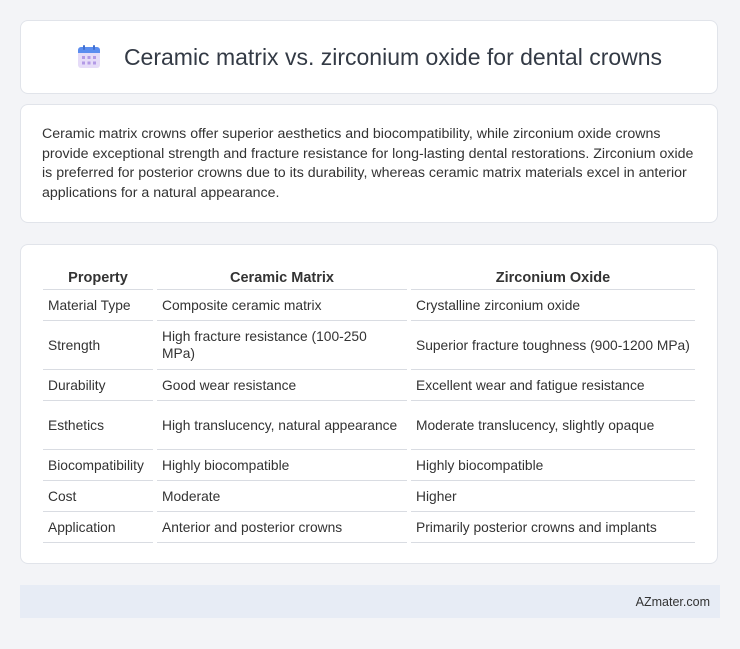  What do you see at coordinates (282, 527) in the screenshot?
I see `row-ceramic-value: Anterior and posterior crowns` at bounding box center [282, 527].